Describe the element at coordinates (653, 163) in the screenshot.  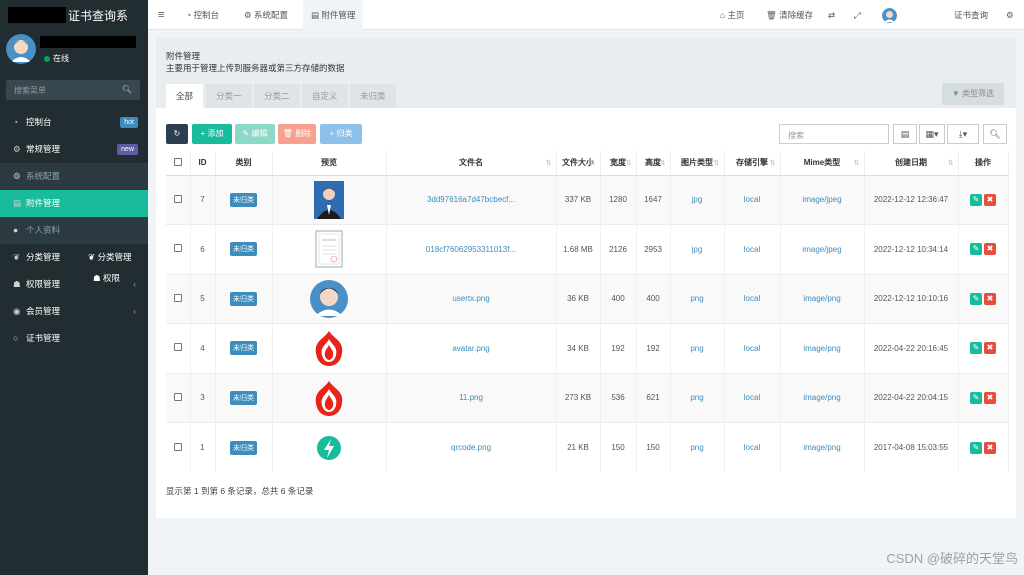
I see `col-height: 高度 ⇅` at that location.